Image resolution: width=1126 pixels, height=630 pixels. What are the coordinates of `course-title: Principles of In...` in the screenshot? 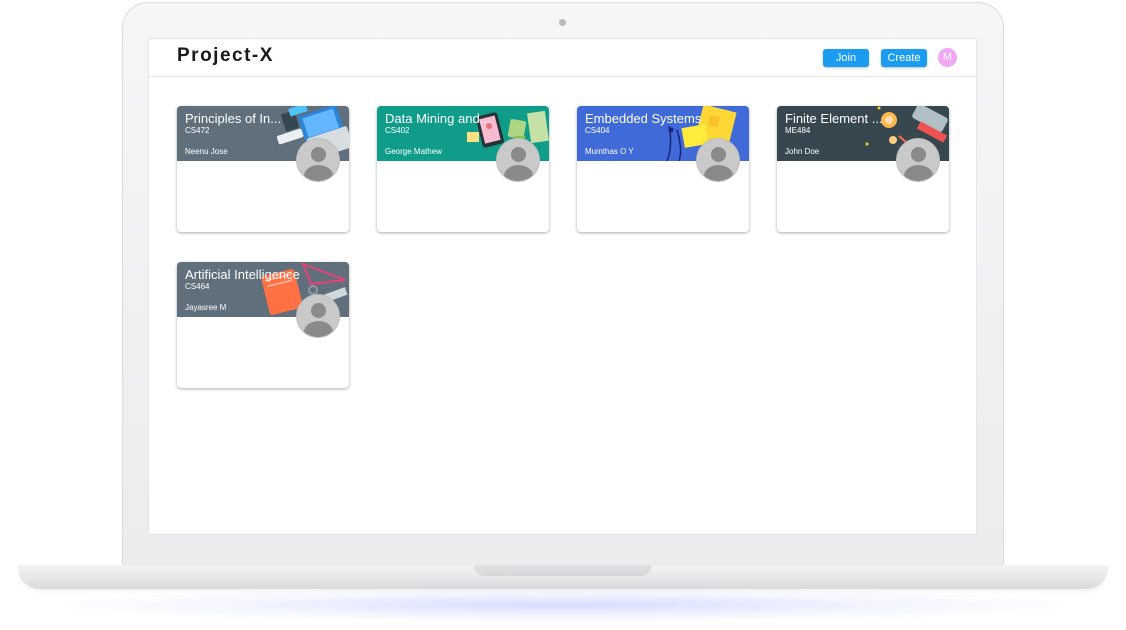 It's located at (233, 118).